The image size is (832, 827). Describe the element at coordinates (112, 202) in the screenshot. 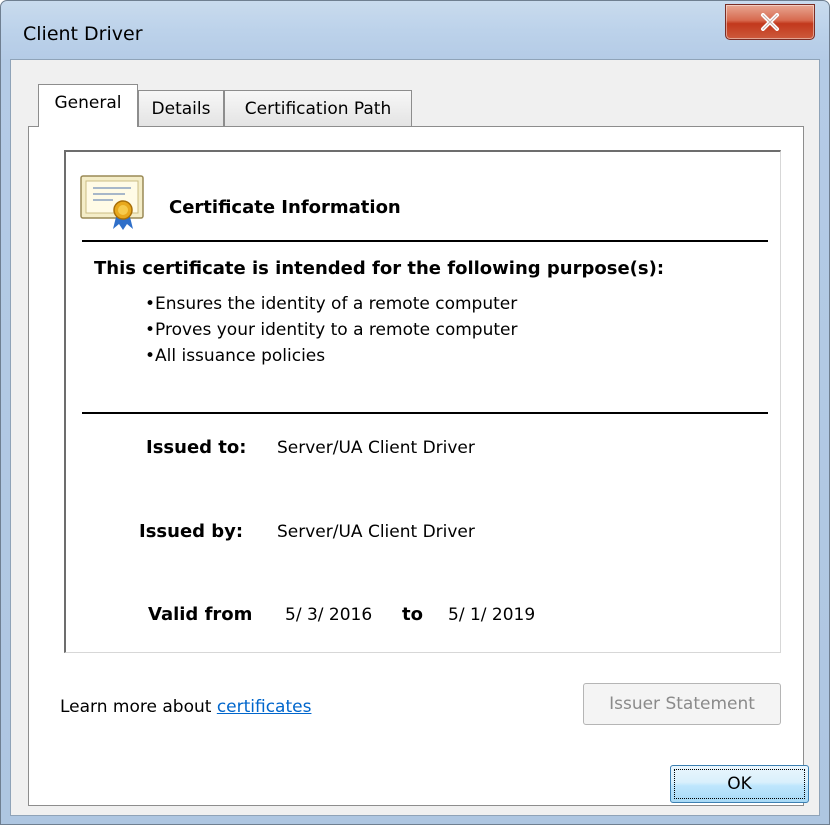

I see `certificate-icon` at that location.